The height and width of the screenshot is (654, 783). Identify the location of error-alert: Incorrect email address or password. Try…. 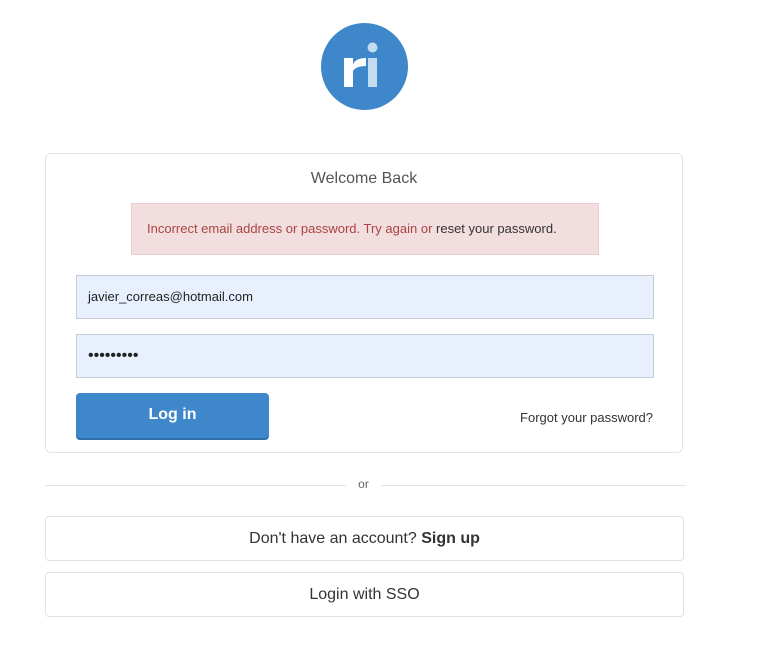
(365, 229).